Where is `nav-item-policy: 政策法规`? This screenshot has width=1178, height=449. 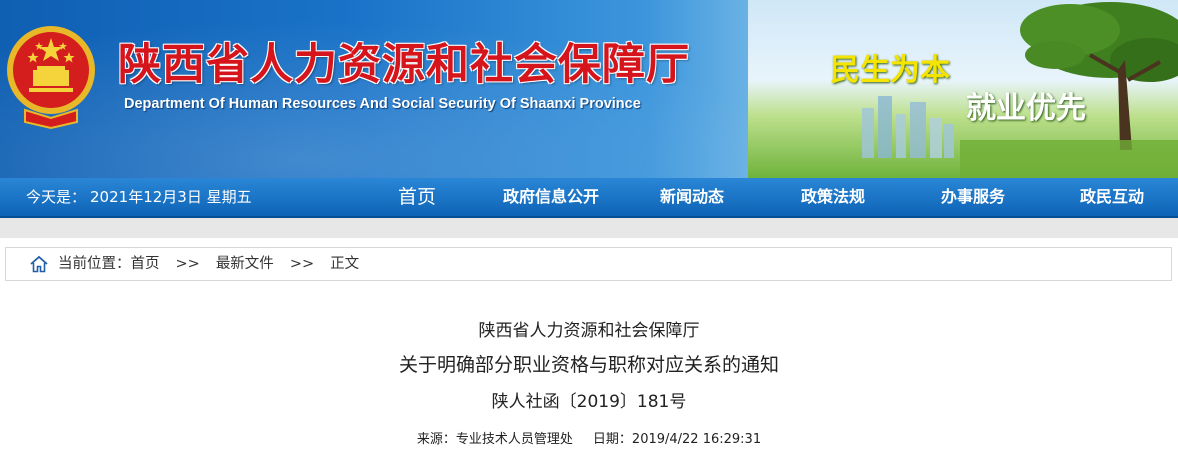 nav-item-policy: 政策法规 is located at coordinates (833, 197).